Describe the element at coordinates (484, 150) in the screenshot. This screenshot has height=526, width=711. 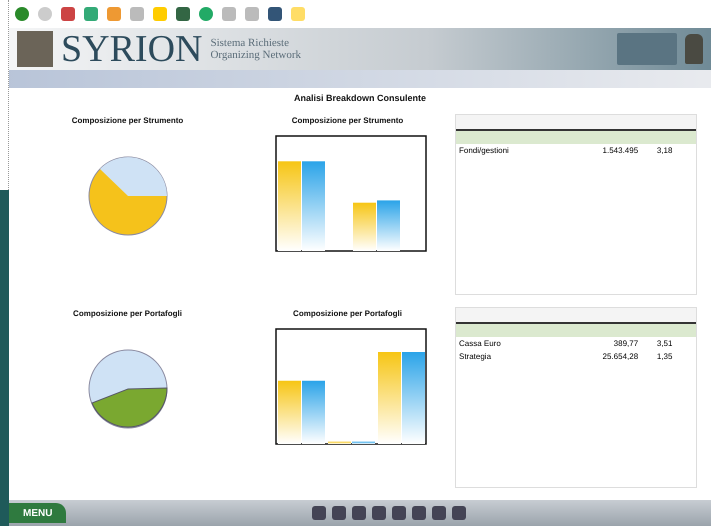
I see `table-cell-text: Fondi/gestioni` at that location.